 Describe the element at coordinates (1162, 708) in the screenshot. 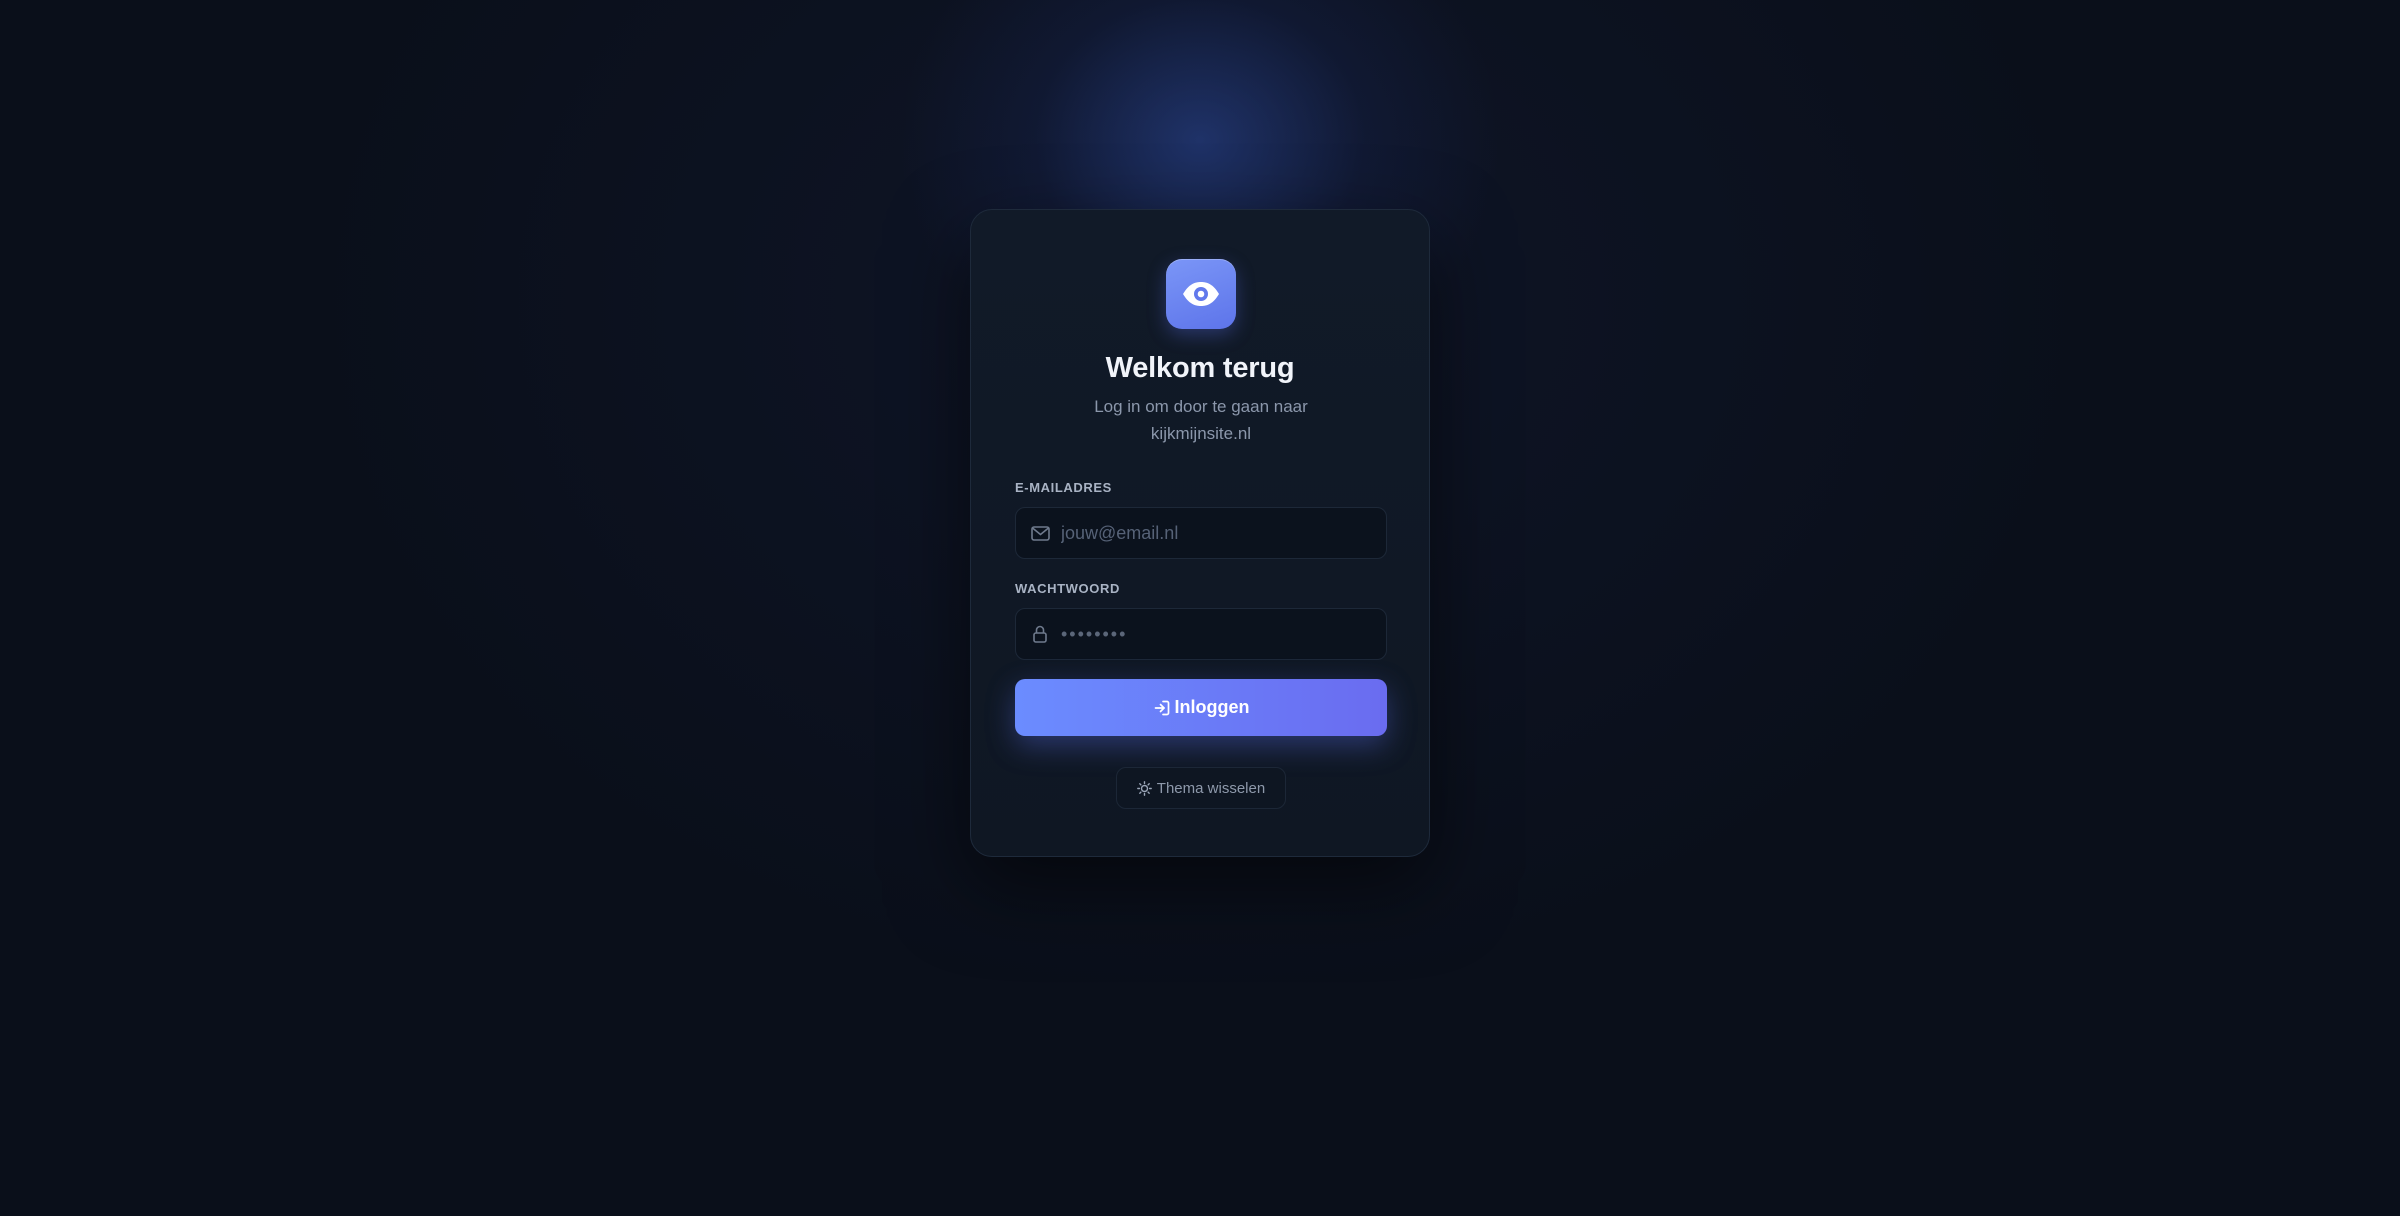

I see `login-arrow-icon` at that location.